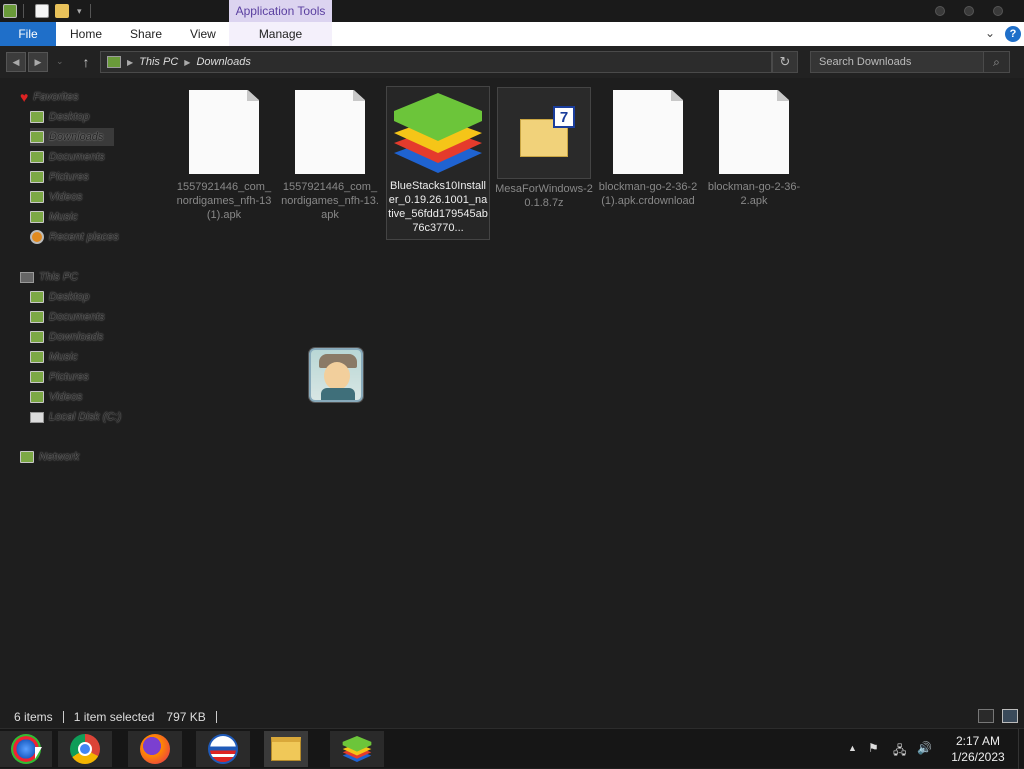 This screenshot has width=1024, height=769. What do you see at coordinates (940, 11) in the screenshot?
I see `minimize-button` at bounding box center [940, 11].